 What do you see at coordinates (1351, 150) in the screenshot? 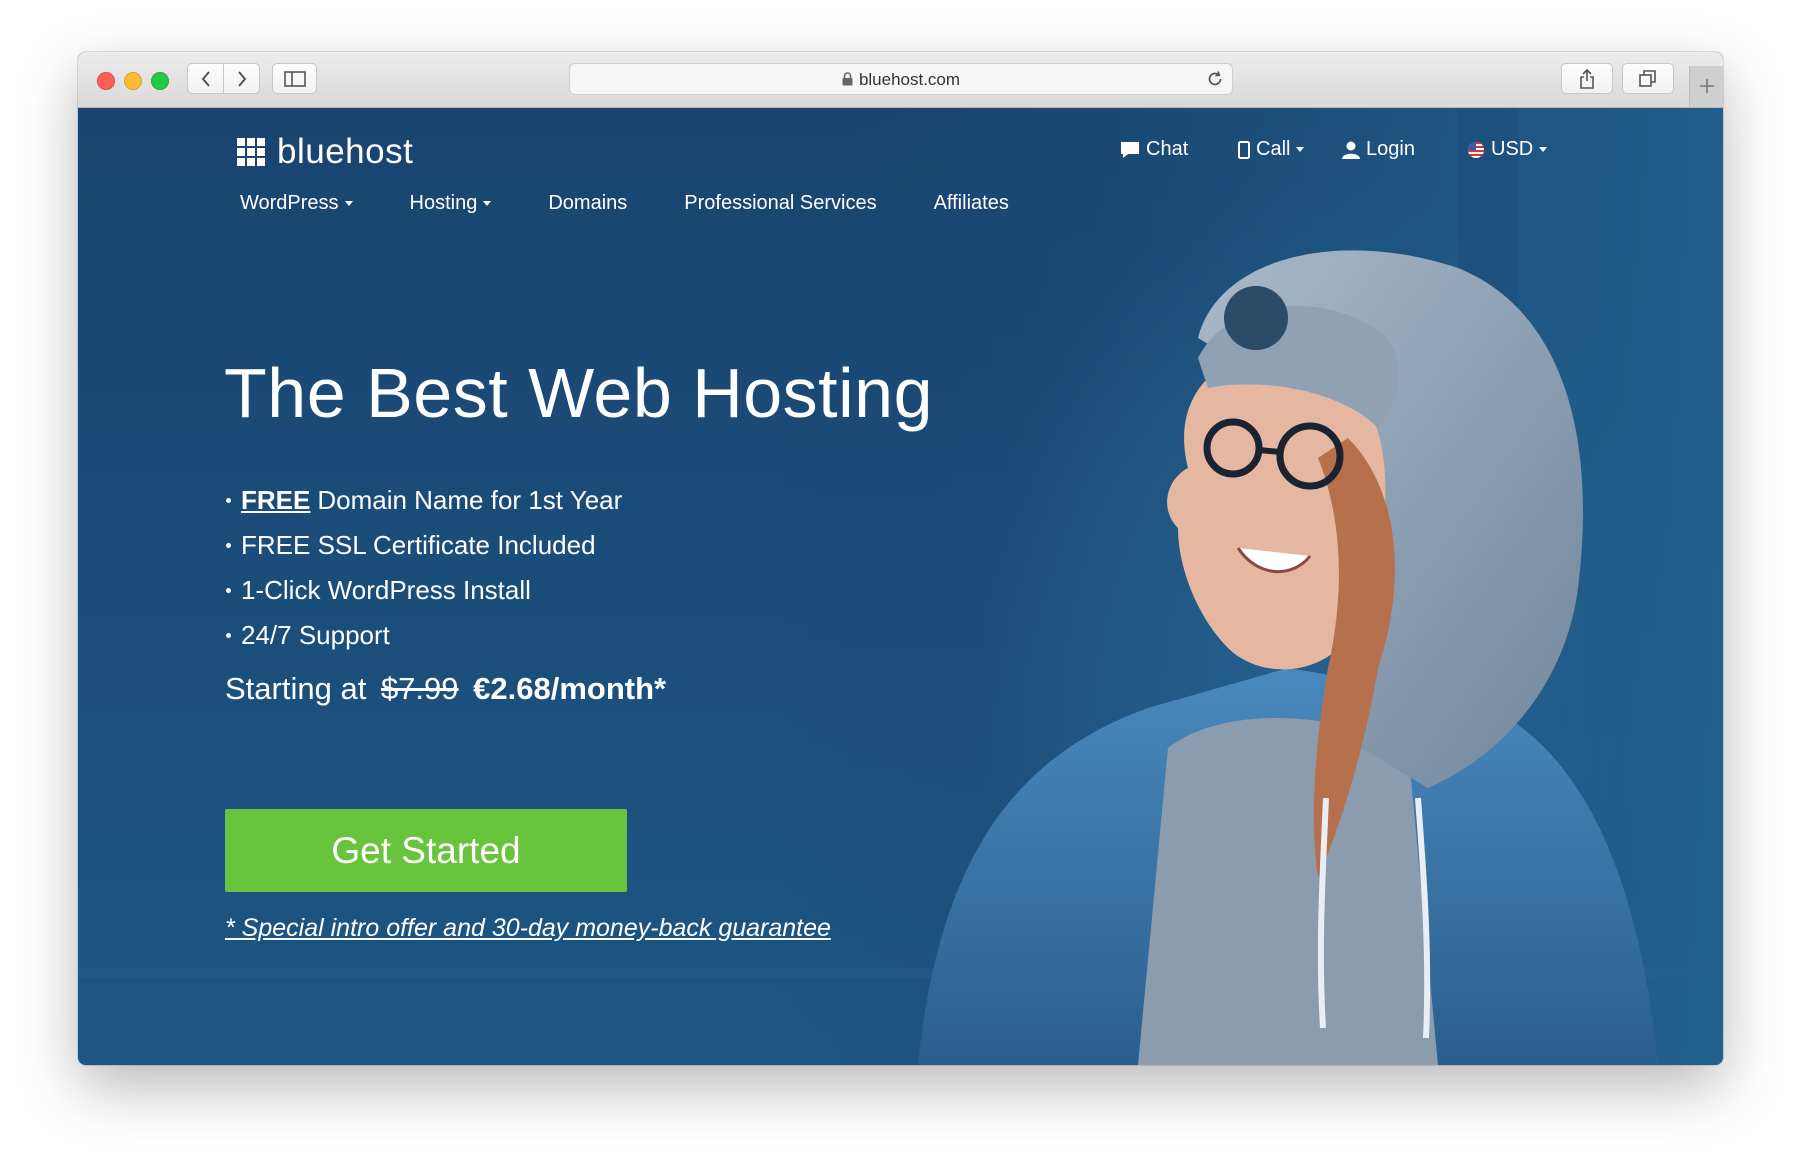
I see `user-icon` at bounding box center [1351, 150].